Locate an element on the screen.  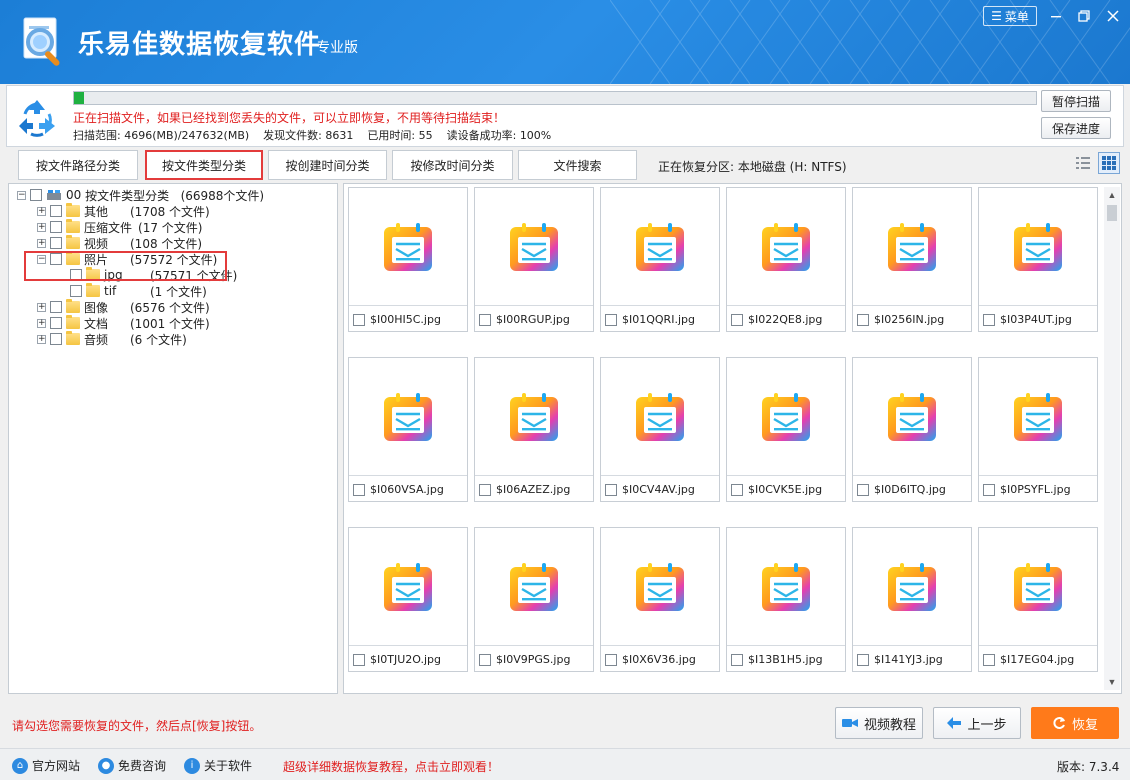
file-card: $I06AZEZ.jpg is located at coordinates (534, 429).